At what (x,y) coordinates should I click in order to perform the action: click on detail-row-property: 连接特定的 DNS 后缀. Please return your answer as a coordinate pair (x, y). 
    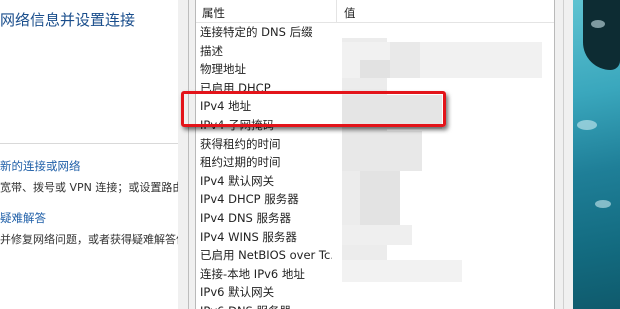
    Looking at the image, I should click on (266, 32).